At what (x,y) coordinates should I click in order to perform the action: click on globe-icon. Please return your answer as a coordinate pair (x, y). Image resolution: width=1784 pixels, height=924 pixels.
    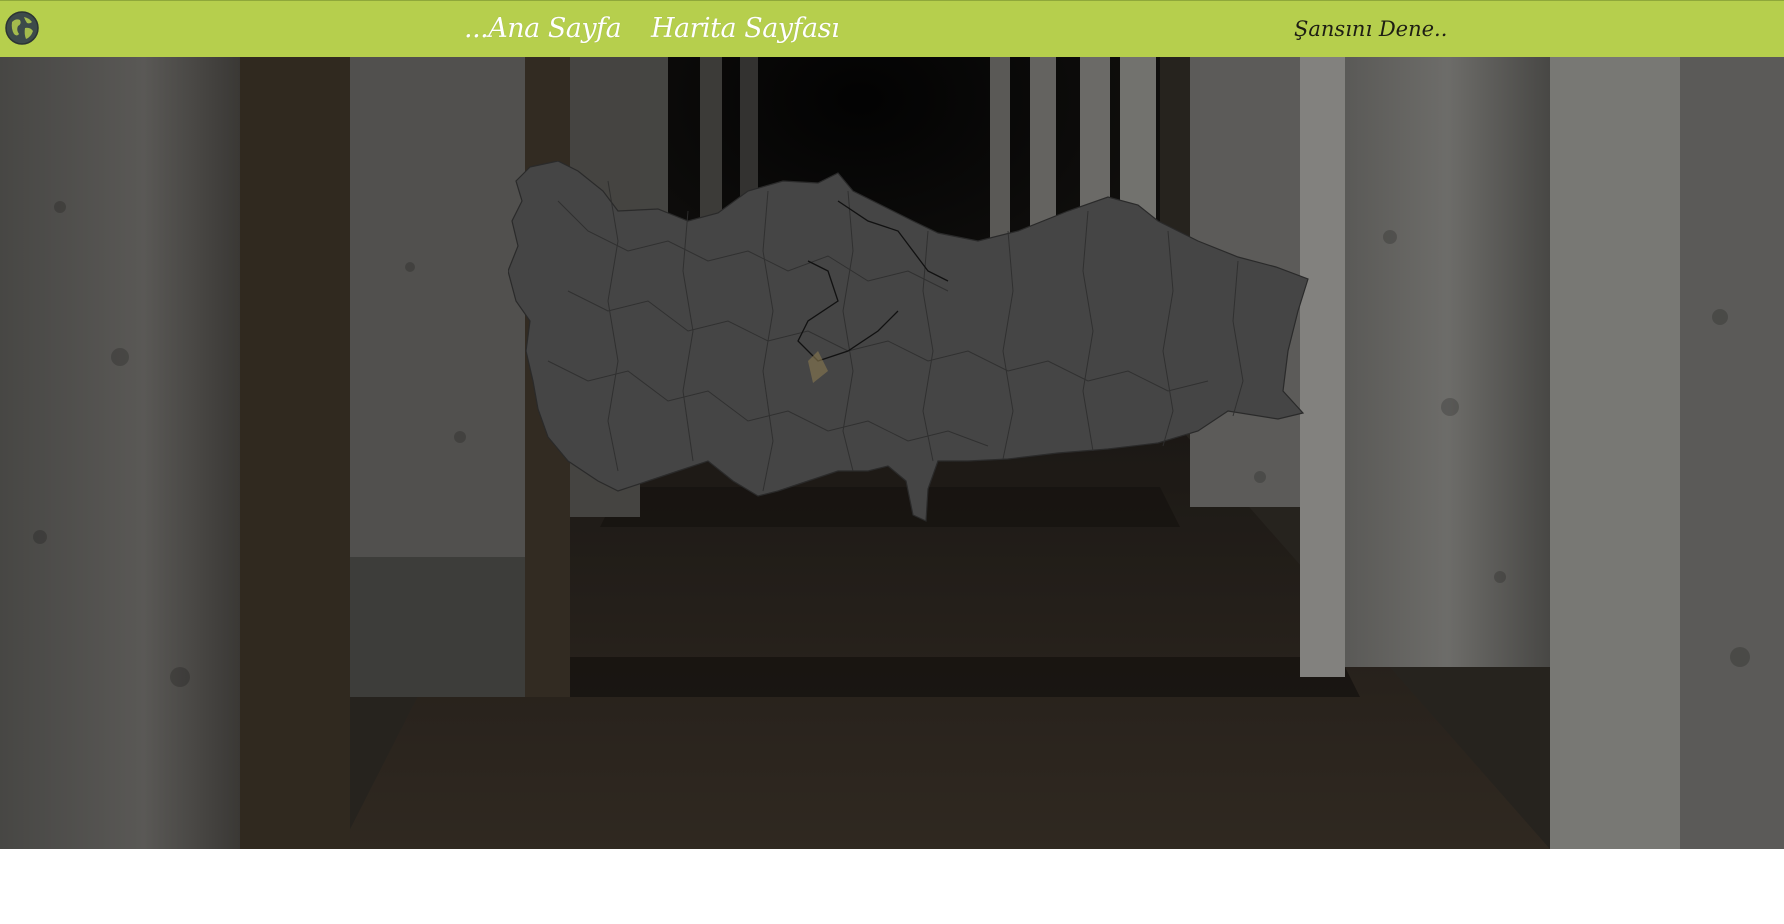
    Looking at the image, I should click on (22, 28).